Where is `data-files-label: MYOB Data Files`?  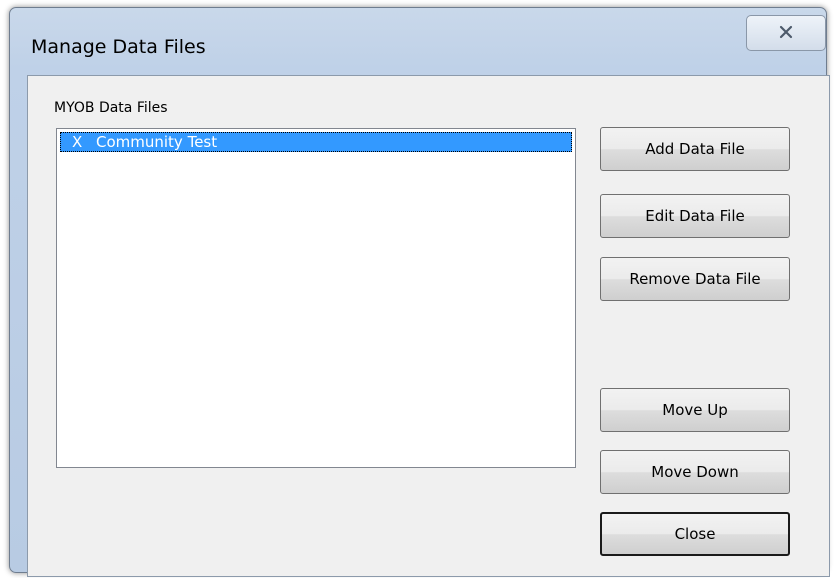
data-files-label: MYOB Data Files is located at coordinates (111, 108).